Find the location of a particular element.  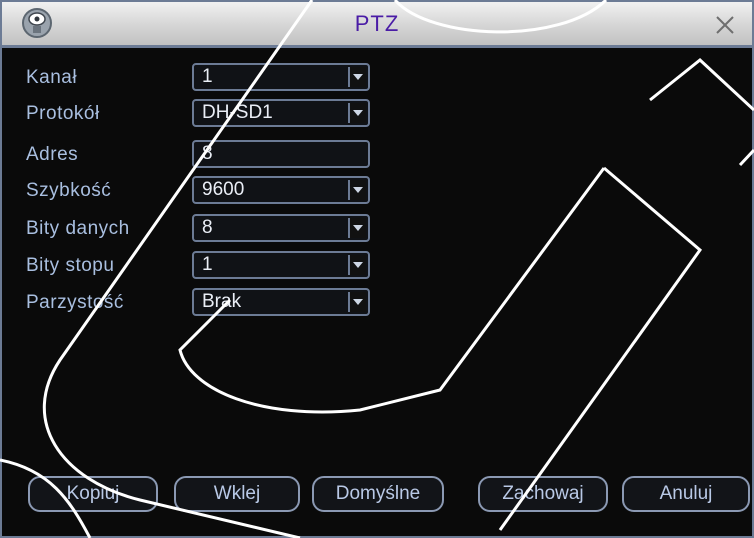

databits-value: 8 is located at coordinates (207, 227).